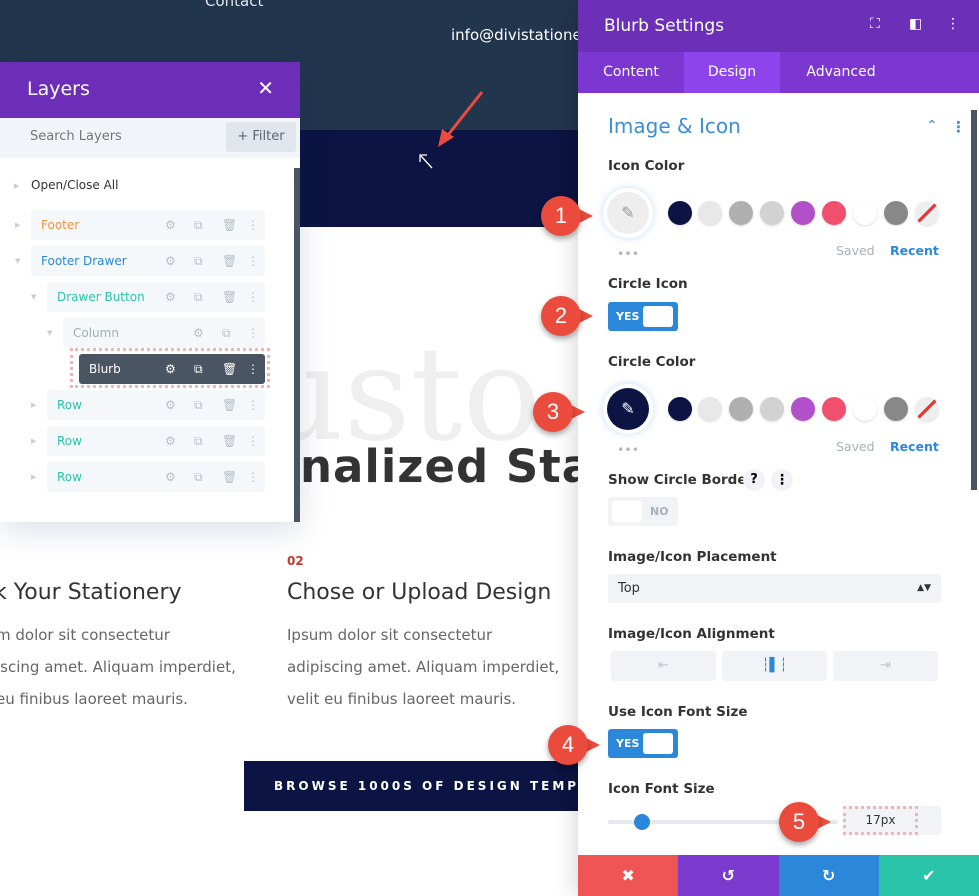  Describe the element at coordinates (915, 24) in the screenshot. I see `split-view-icon: ◧` at that location.